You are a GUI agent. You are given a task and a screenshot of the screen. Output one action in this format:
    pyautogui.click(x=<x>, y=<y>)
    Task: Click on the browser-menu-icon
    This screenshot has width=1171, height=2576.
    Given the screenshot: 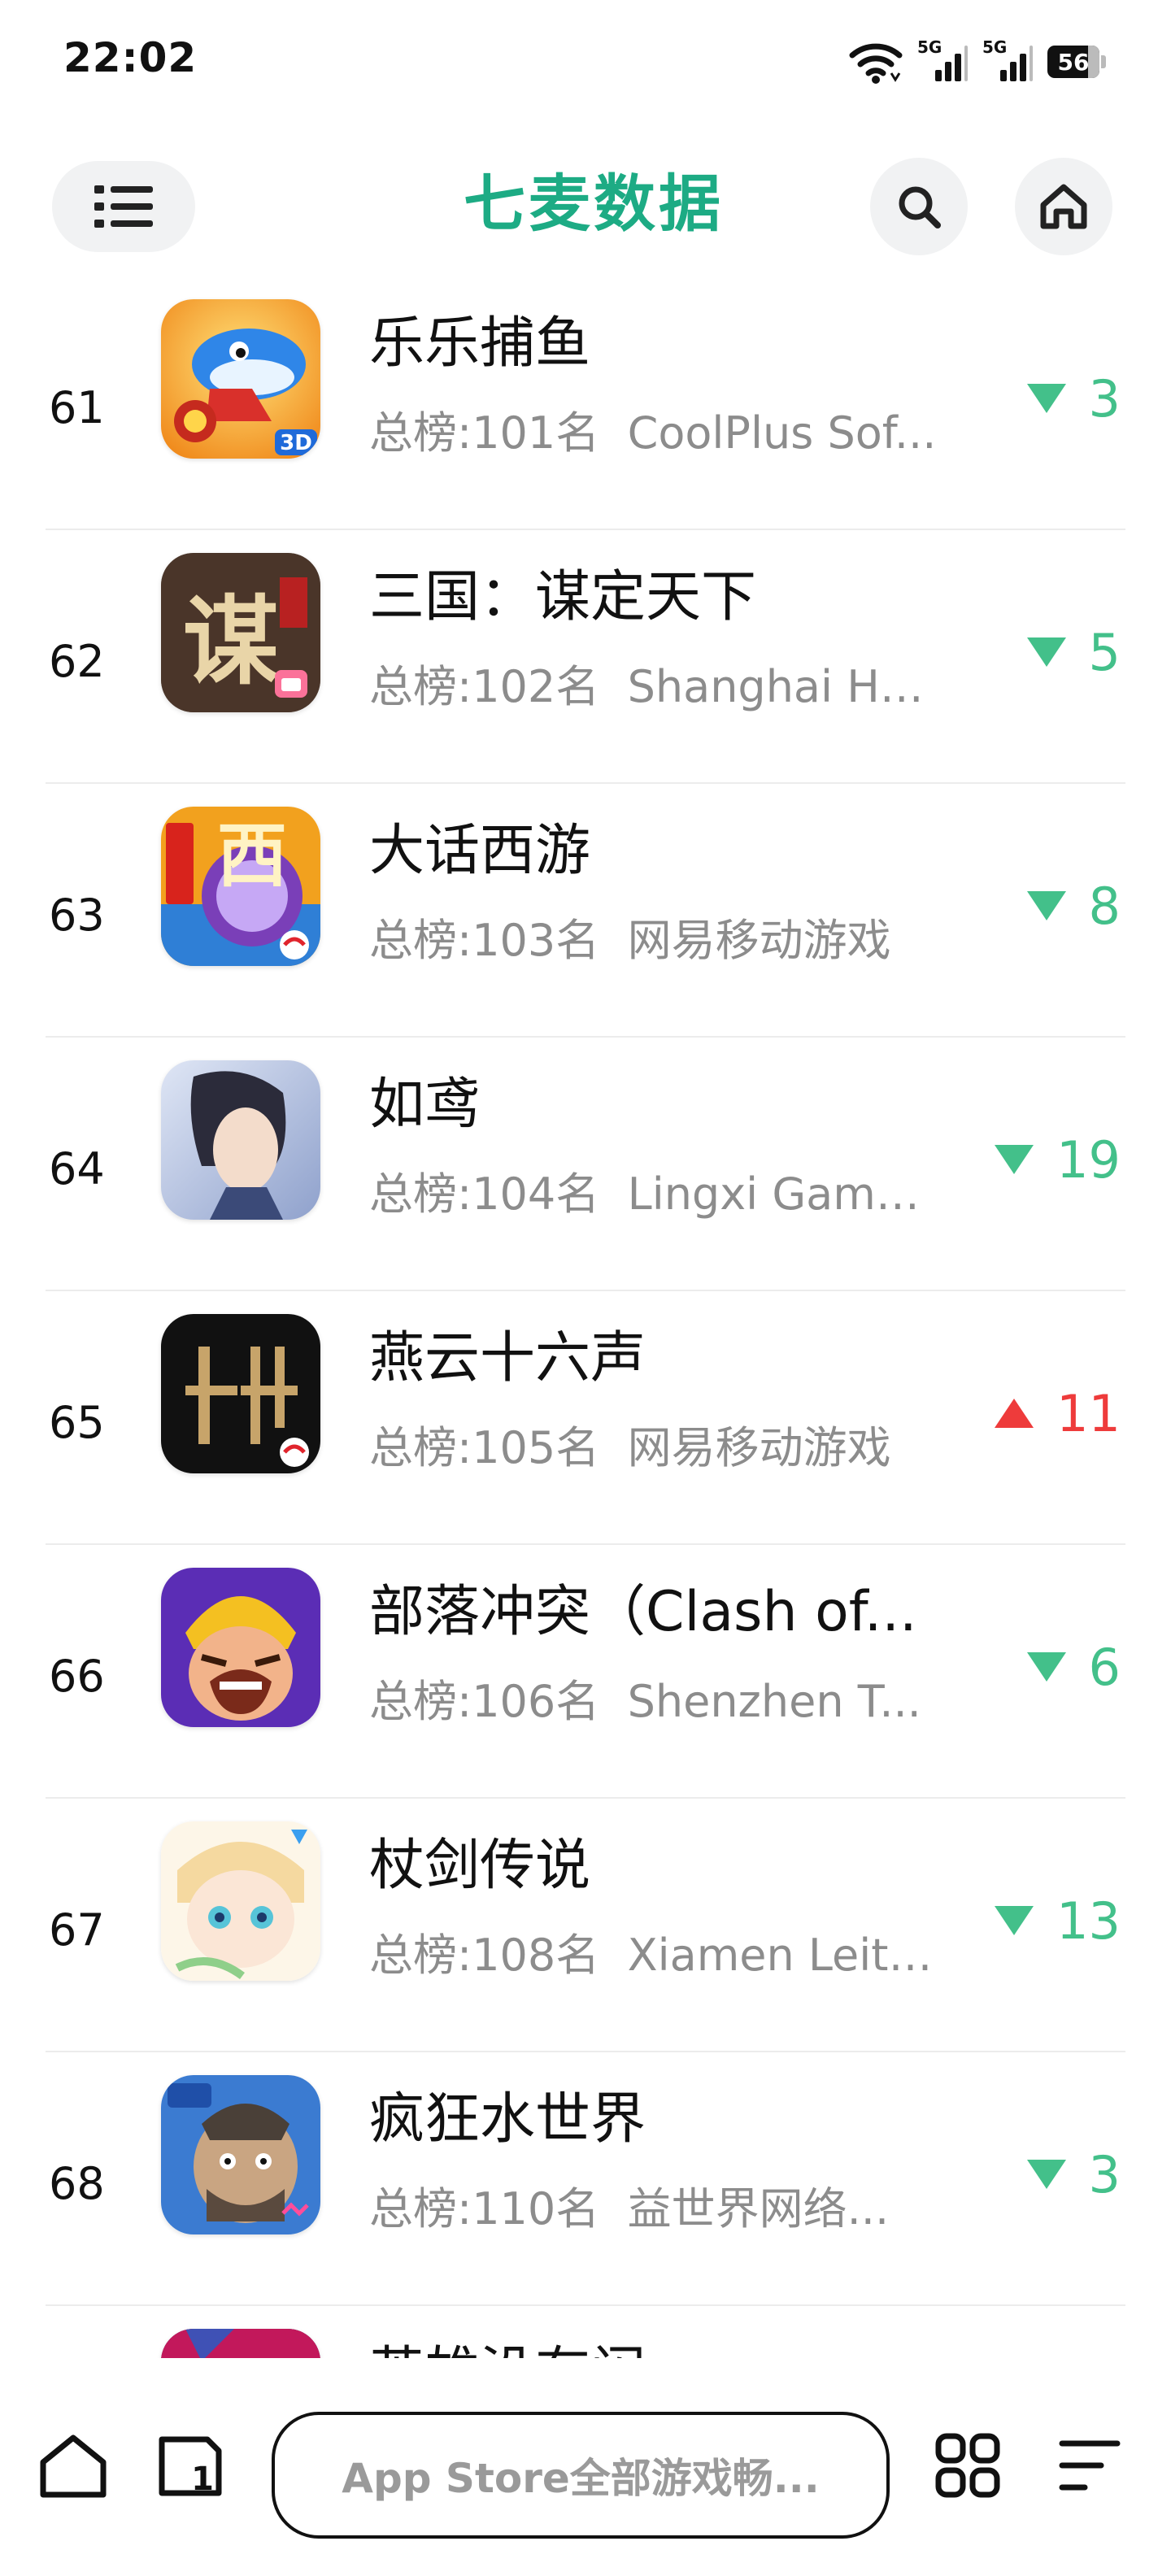 What is the action you would take?
    pyautogui.click(x=1090, y=2466)
    